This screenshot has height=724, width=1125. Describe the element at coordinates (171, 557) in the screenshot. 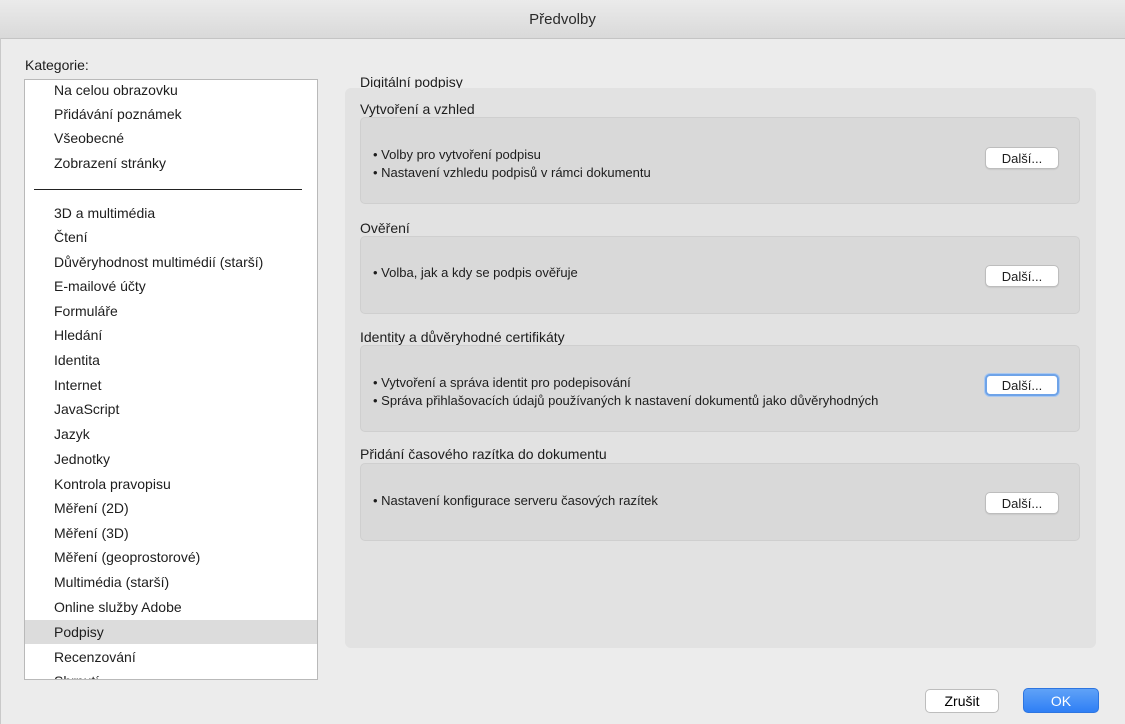

I see `category-item-mereni-geoprostorove: Měření (geoprostorové)` at that location.